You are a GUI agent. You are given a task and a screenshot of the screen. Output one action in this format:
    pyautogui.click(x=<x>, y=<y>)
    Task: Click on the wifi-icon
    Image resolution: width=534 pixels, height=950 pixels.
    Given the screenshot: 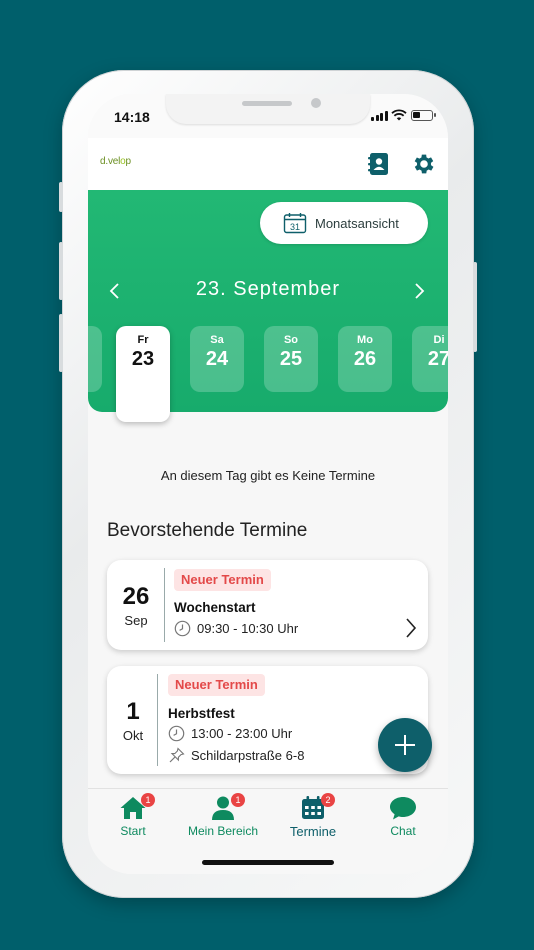 What is the action you would take?
    pyautogui.click(x=399, y=115)
    